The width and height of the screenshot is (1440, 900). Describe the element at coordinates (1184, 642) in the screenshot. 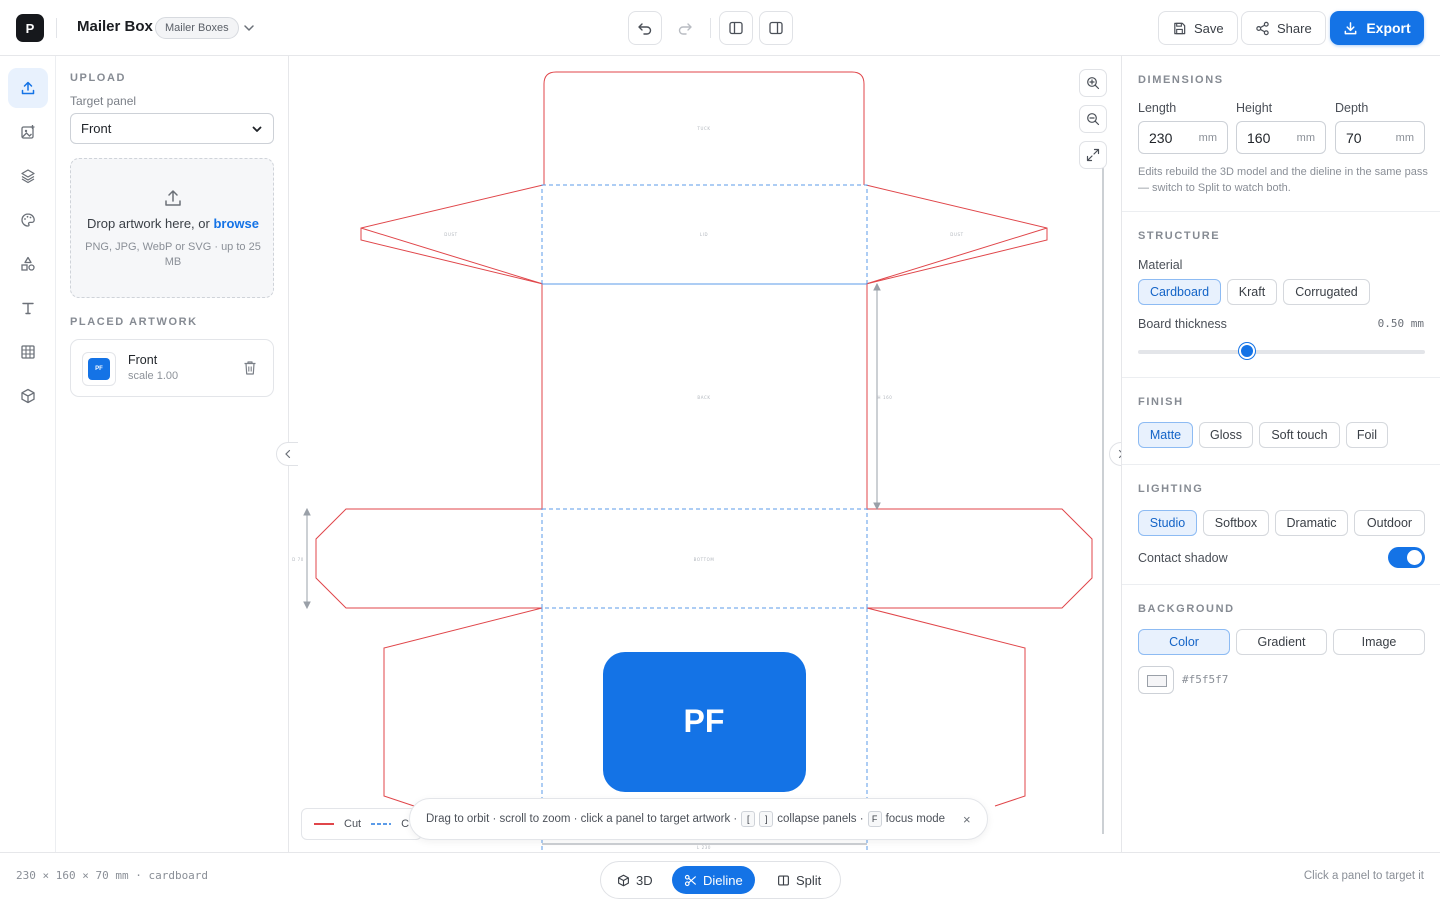

I see `background-color: Color` at that location.